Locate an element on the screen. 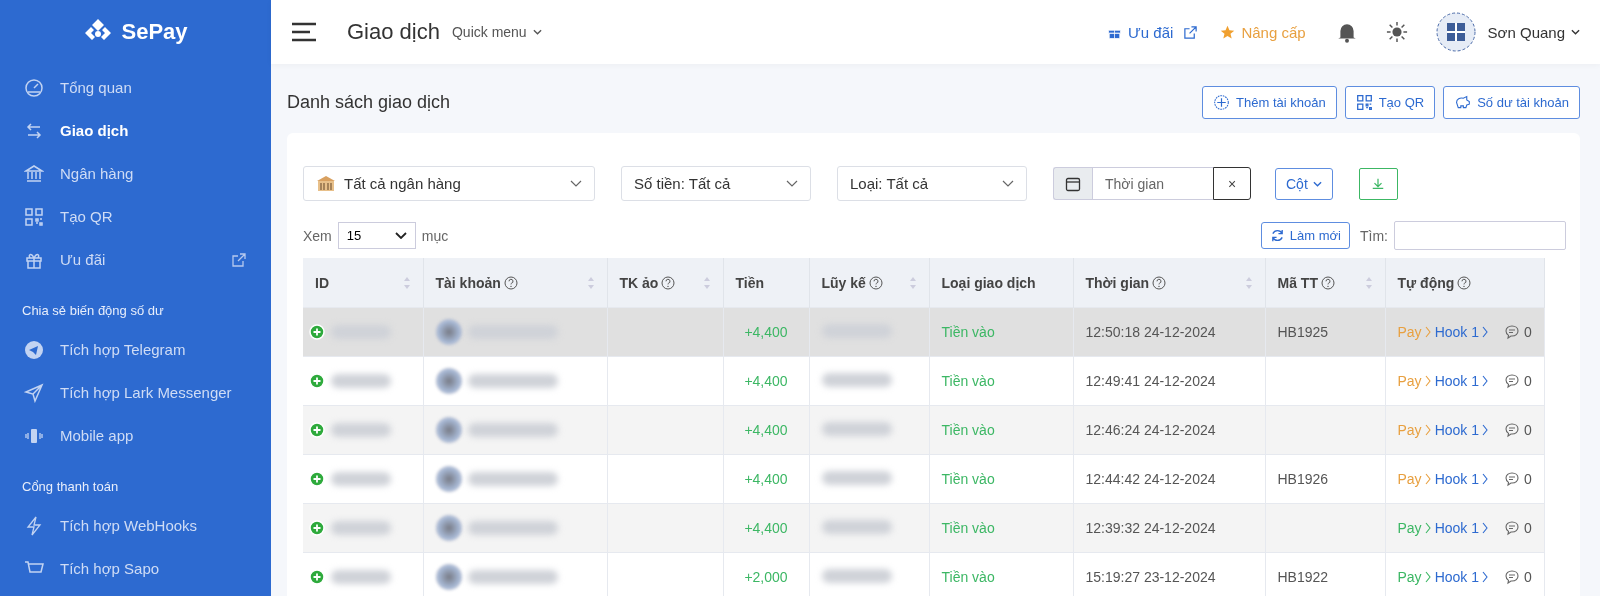  column-header: Lũy kế is located at coordinates (869, 283).